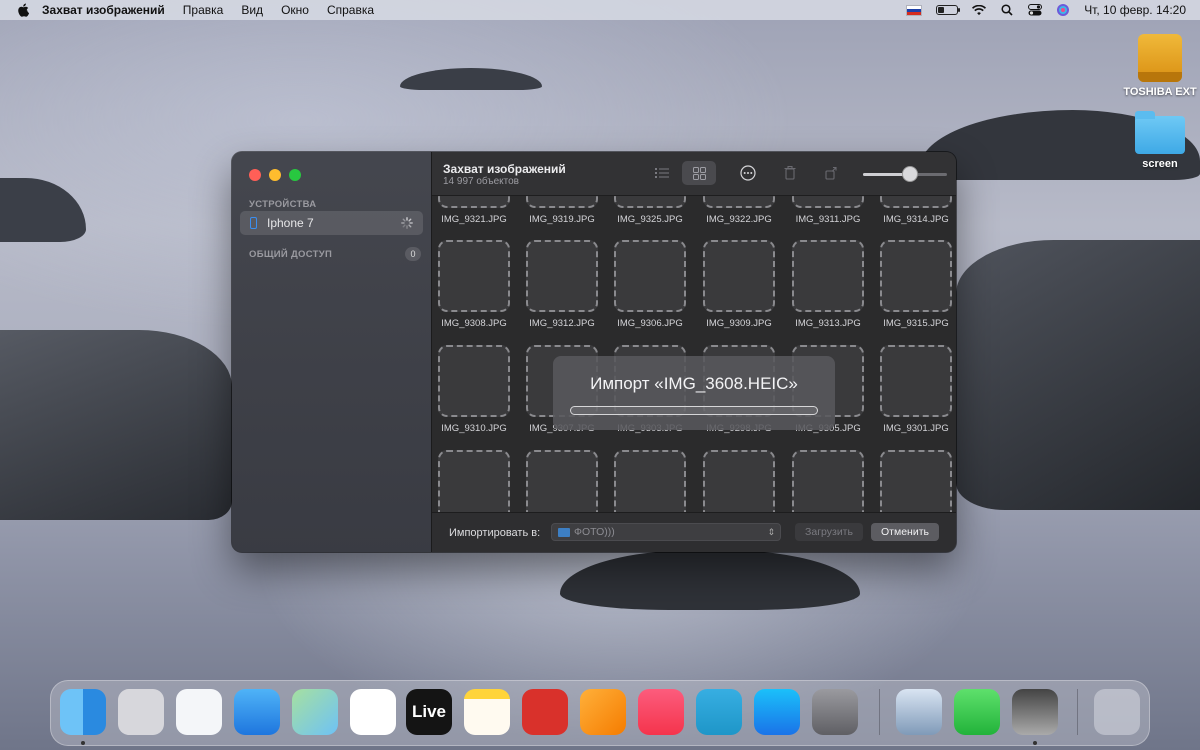 This screenshot has height=750, width=1200. Describe the element at coordinates (487, 712) in the screenshot. I see `notes-icon` at that location.